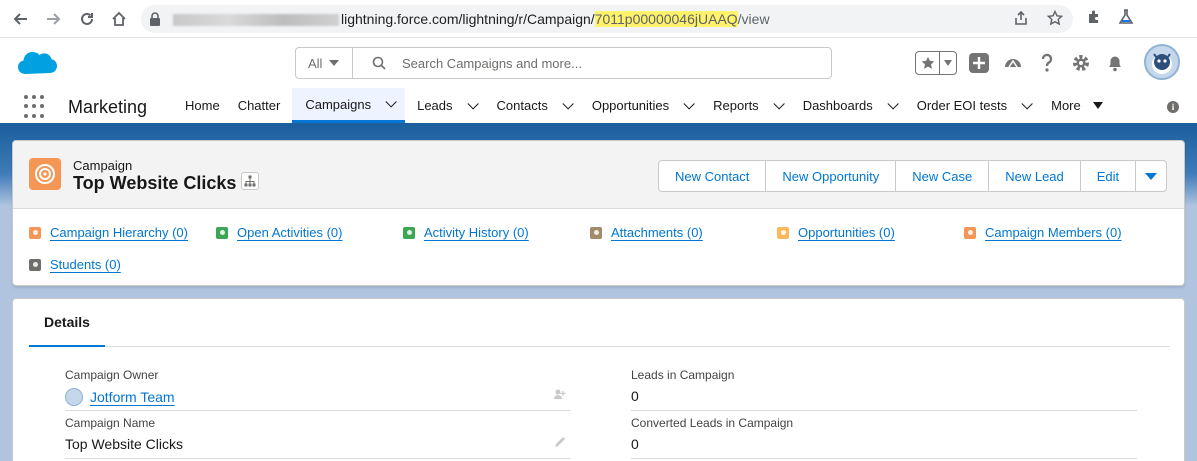 The height and width of the screenshot is (461, 1197). Describe the element at coordinates (1081, 63) in the screenshot. I see `setup-gear-icon` at that location.